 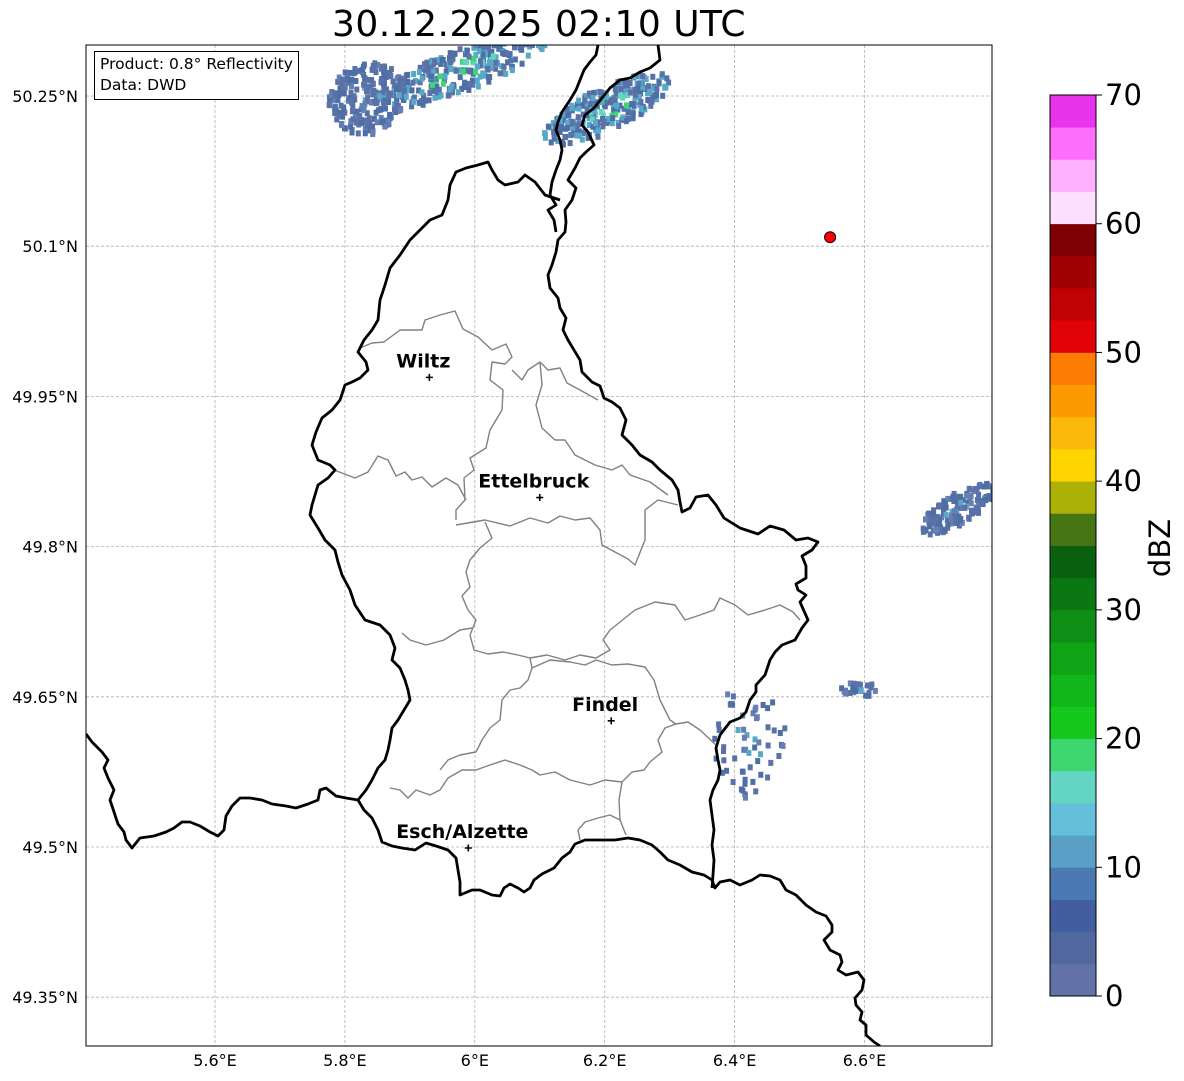 What do you see at coordinates (865, 1060) in the screenshot?
I see `x-tick-label: 6.6°E` at bounding box center [865, 1060].